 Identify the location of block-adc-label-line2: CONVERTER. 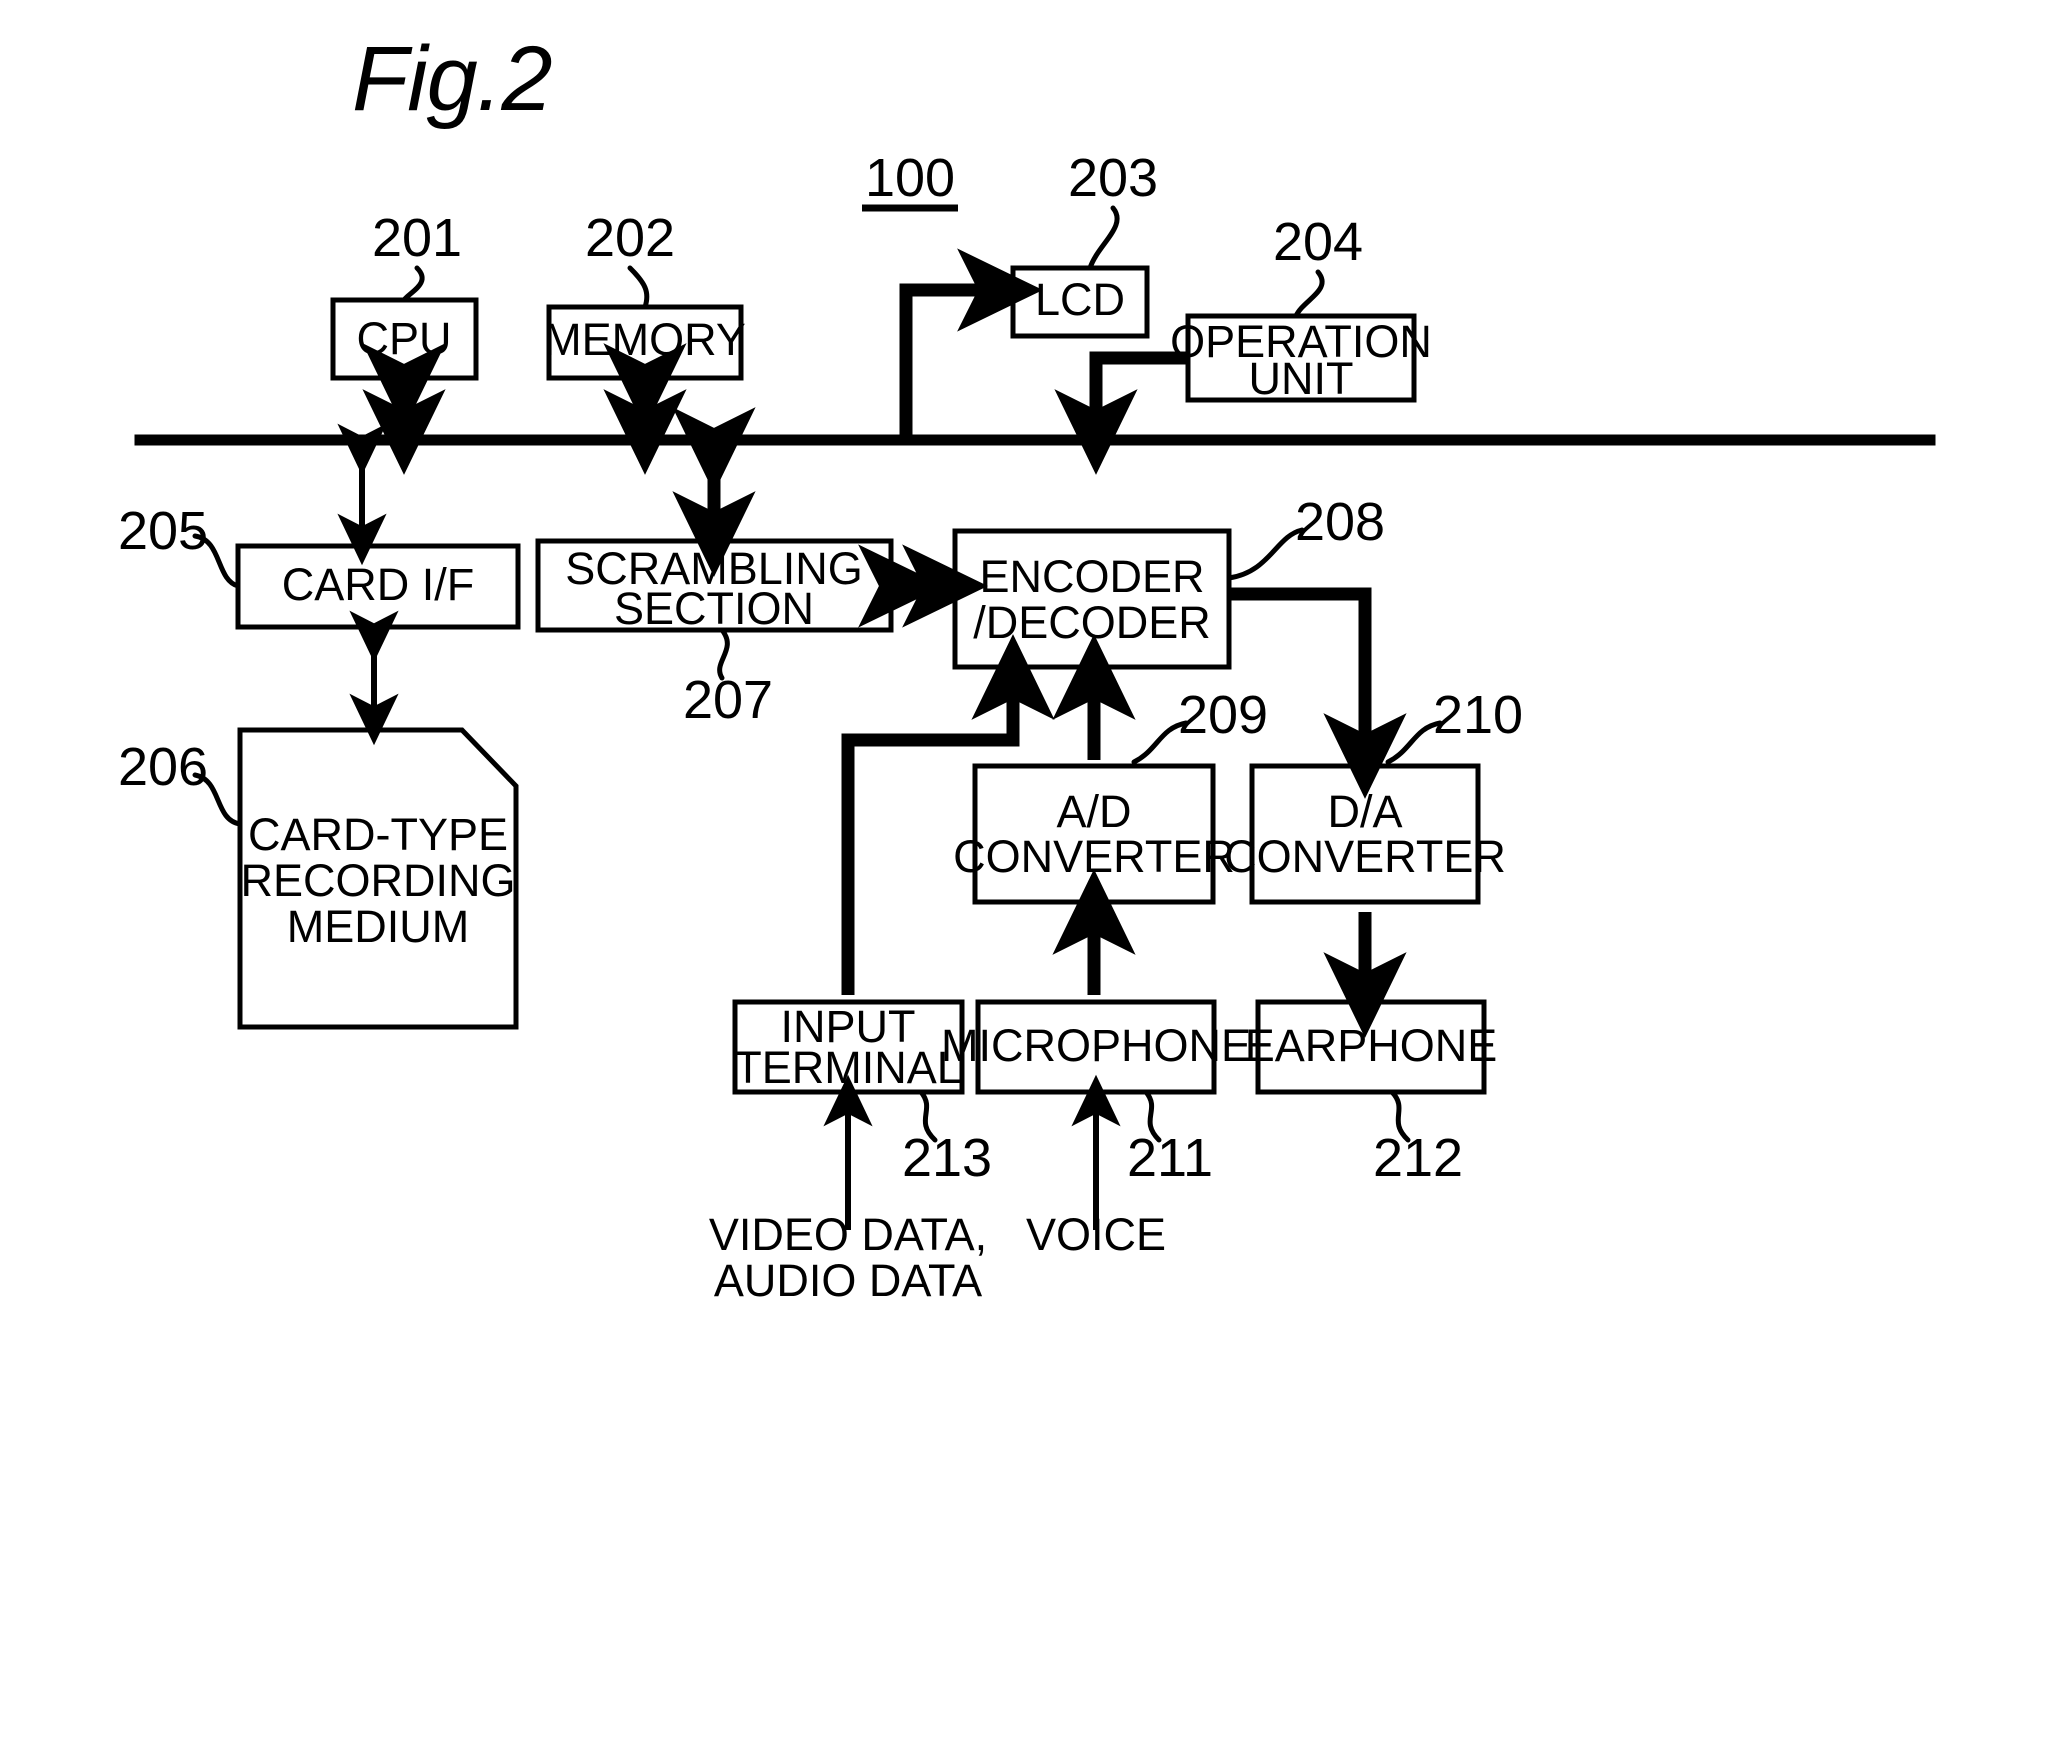
(1094, 856).